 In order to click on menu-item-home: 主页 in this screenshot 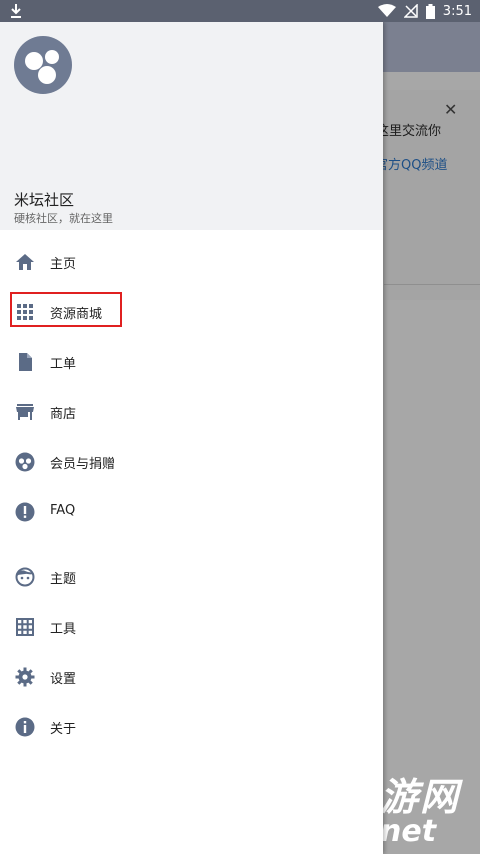, I will do `click(191, 262)`.